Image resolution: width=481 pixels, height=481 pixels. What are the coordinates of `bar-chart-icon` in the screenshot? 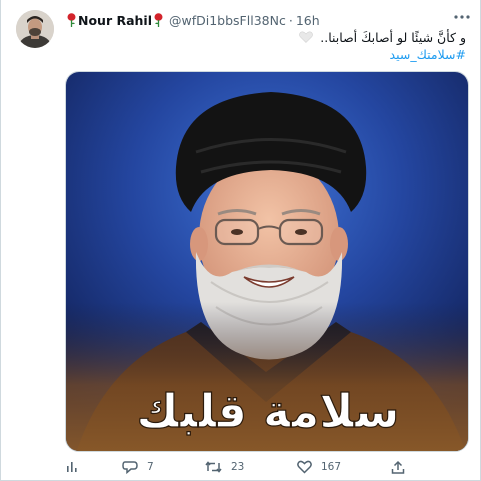 It's located at (72, 467).